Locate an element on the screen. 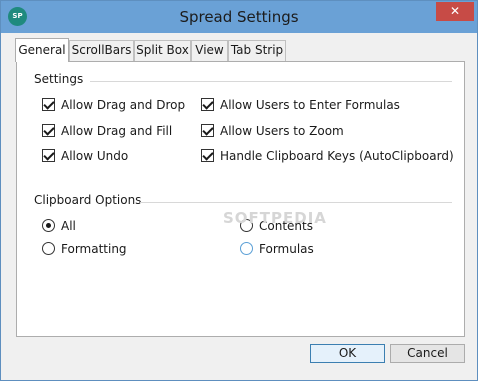 This screenshot has height=381, width=478. settings-group-label: Settings is located at coordinates (59, 79).